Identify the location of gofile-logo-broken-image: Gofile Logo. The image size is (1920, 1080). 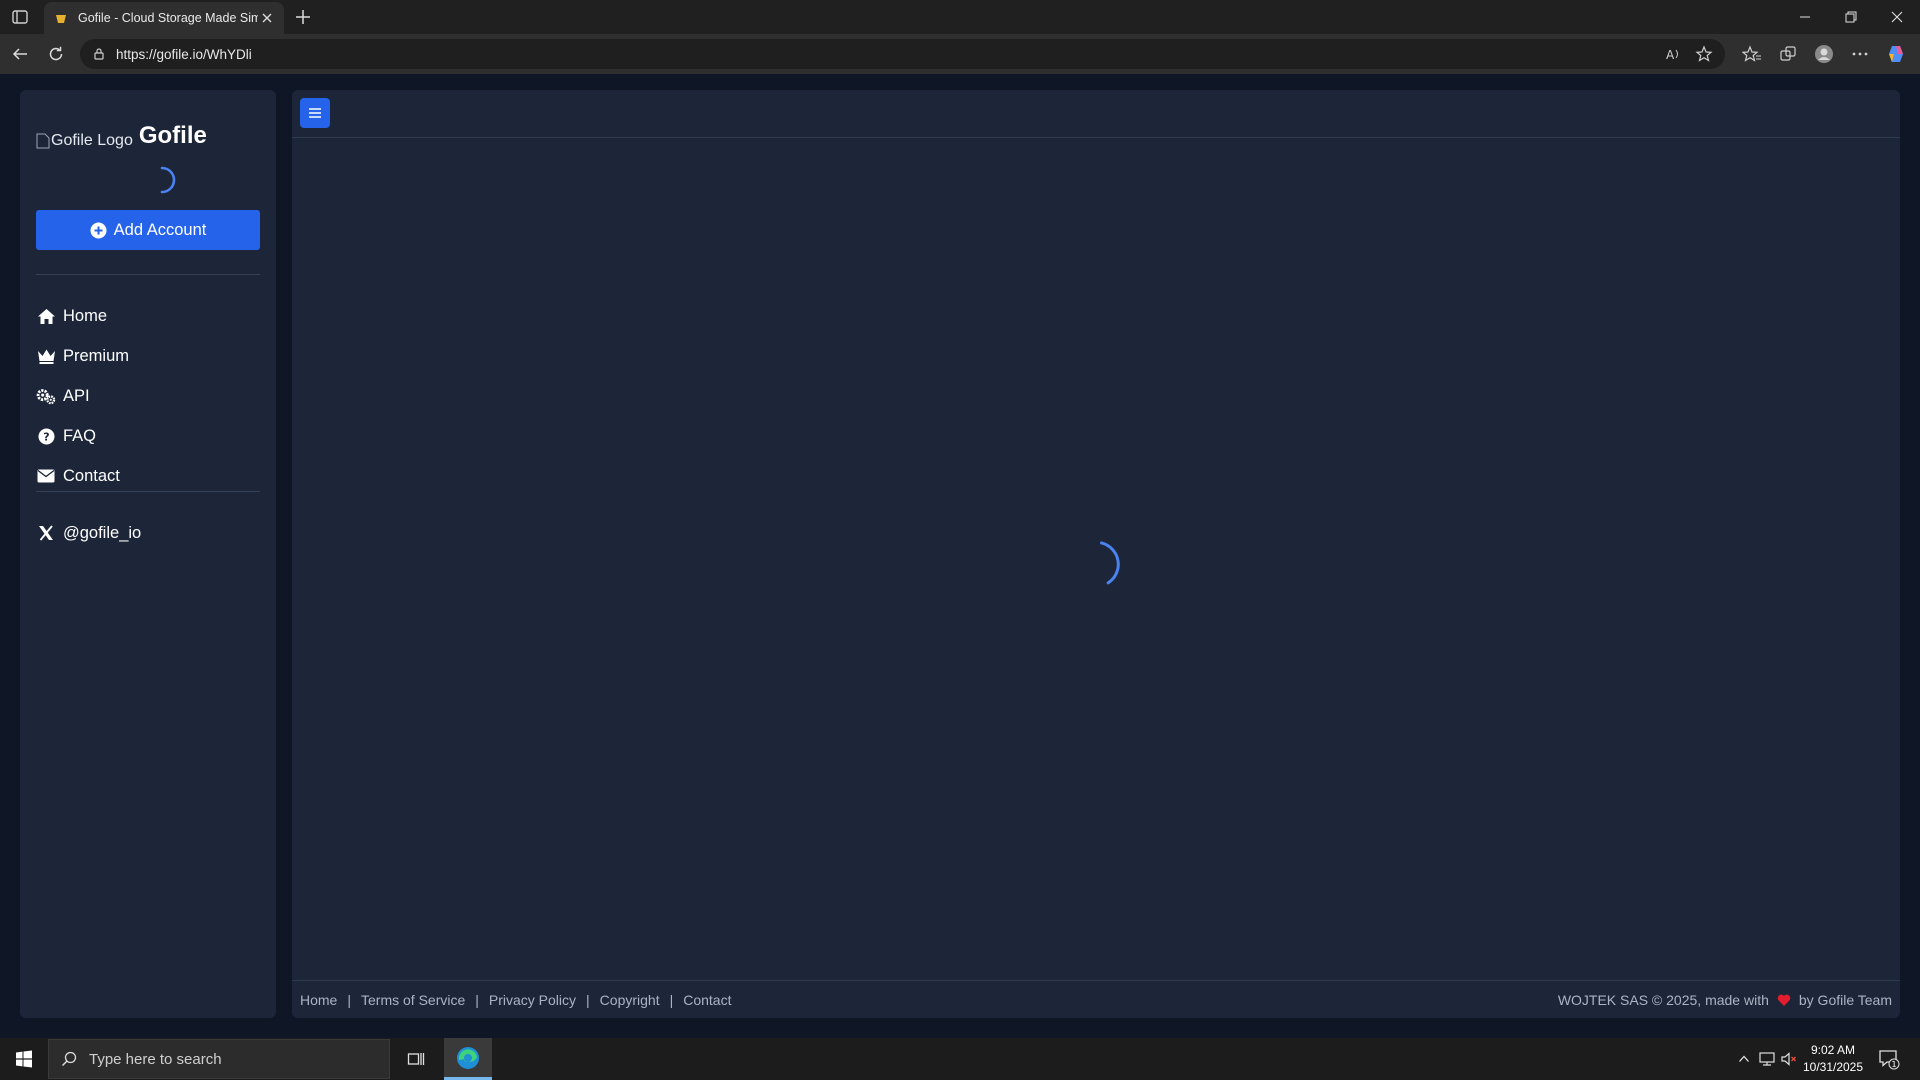
(84, 141).